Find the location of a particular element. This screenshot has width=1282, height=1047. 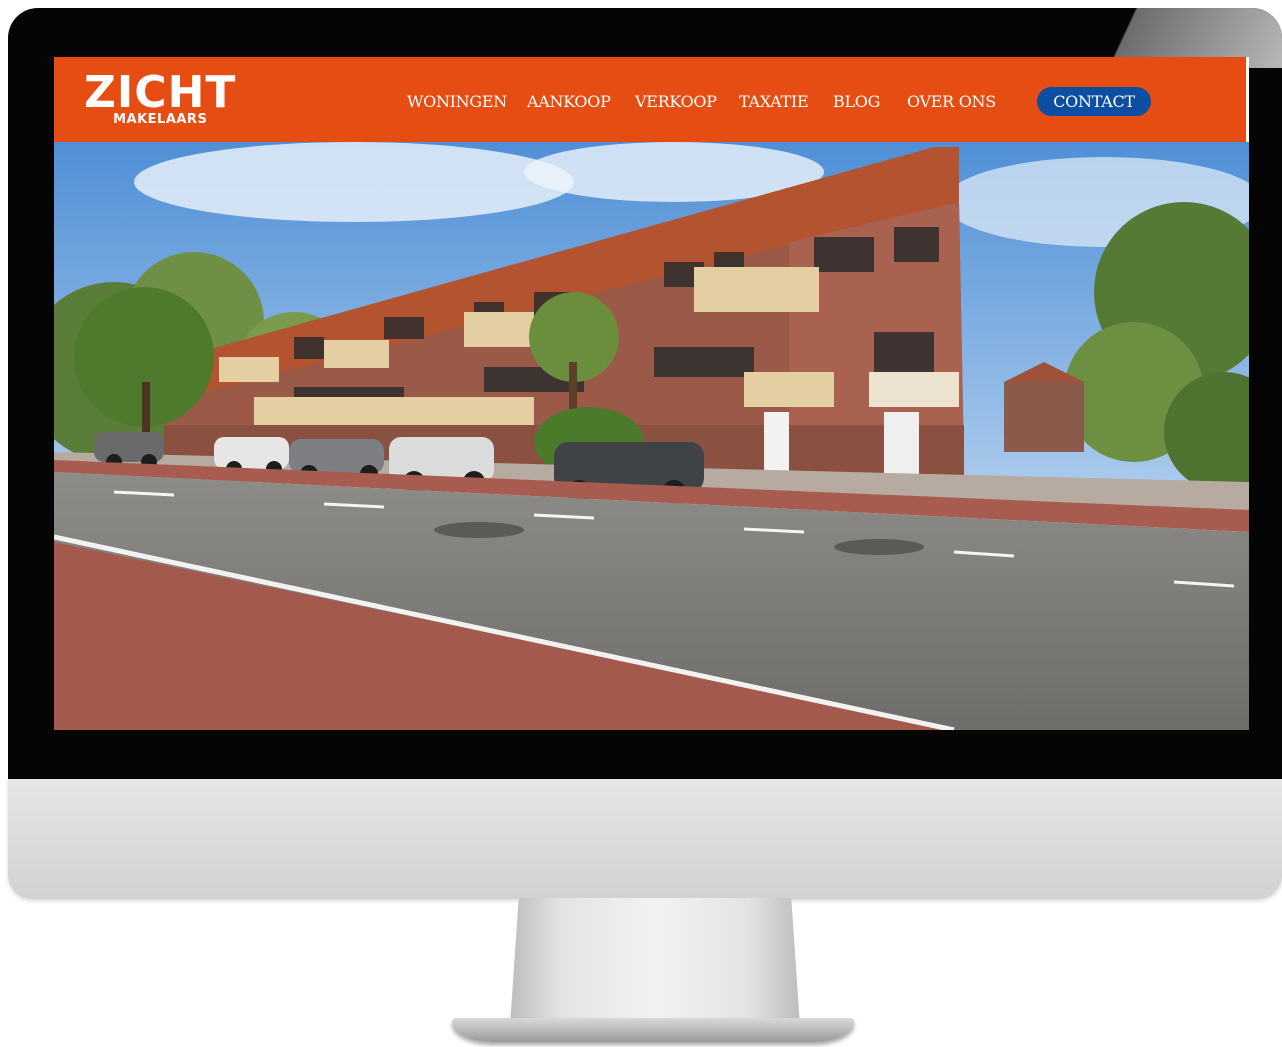

nav-taxatie: TAXATIE is located at coordinates (774, 102).